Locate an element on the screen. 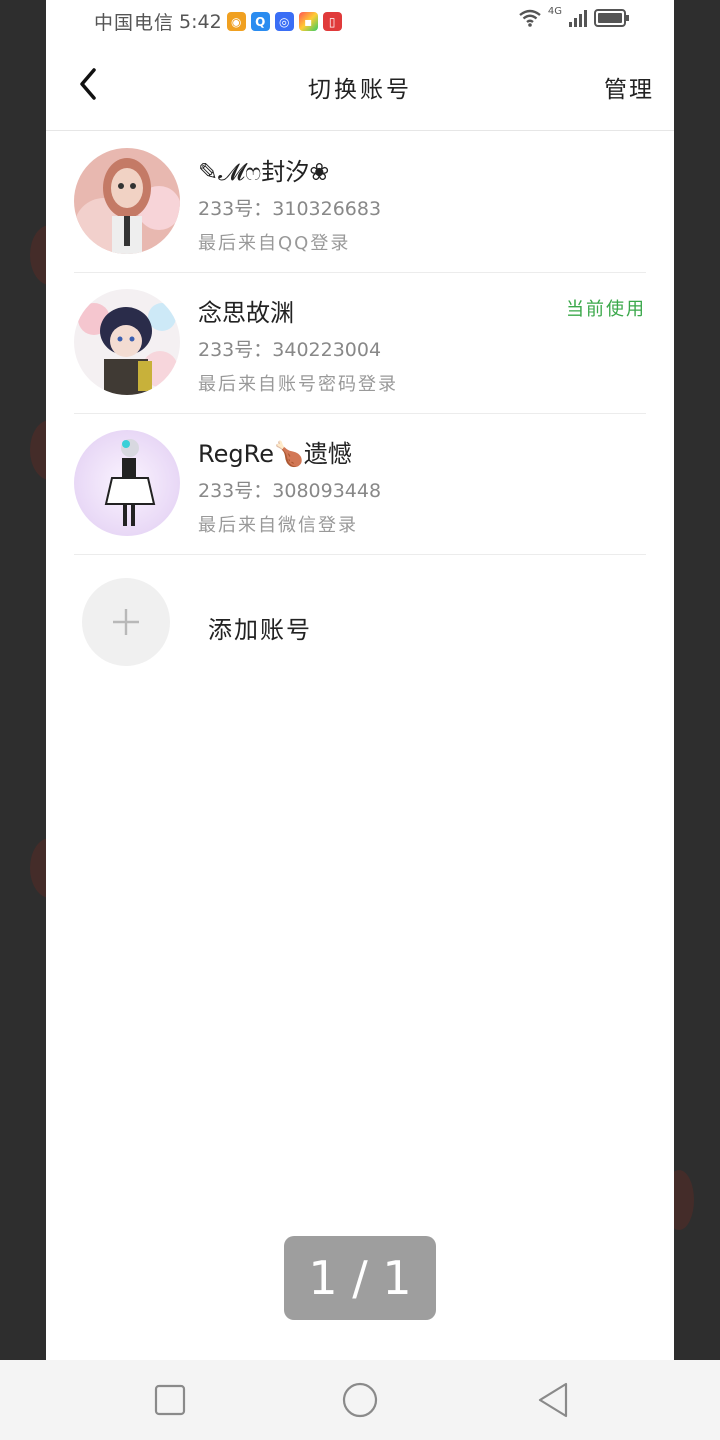 The image size is (720, 1440). last-login-method: 最后来自账号密码登录 is located at coordinates (298, 384).